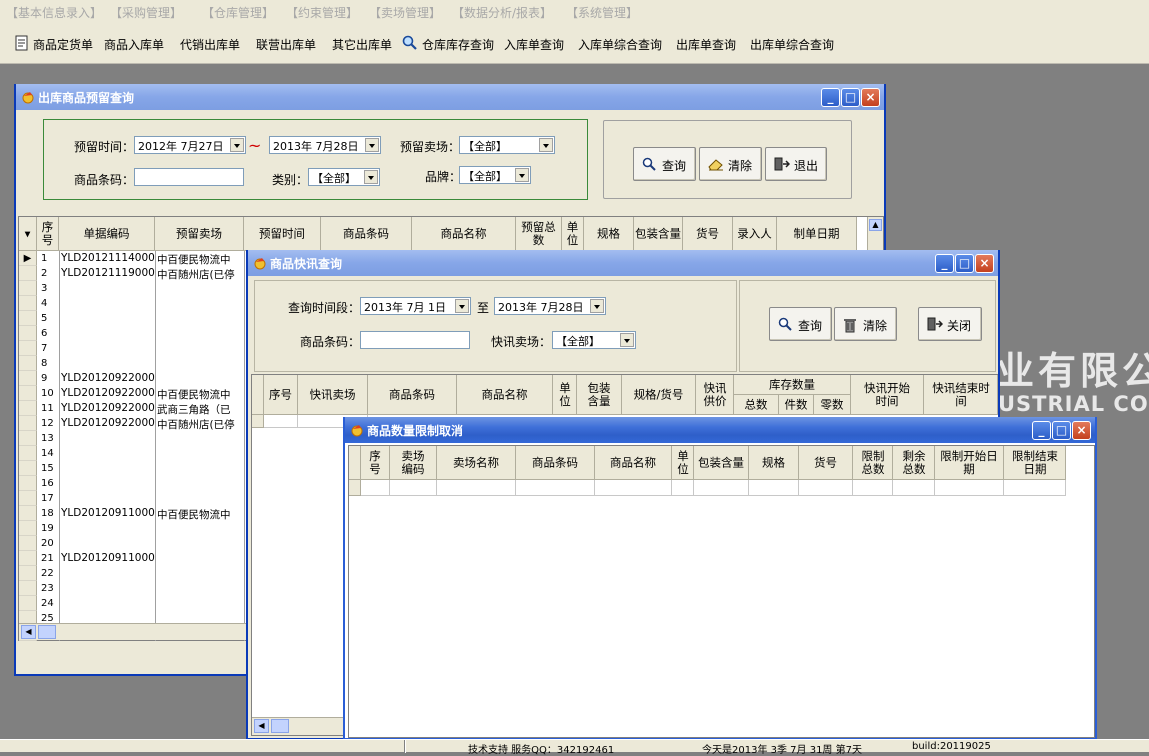 This screenshot has height=756, width=1149. What do you see at coordinates (875, 234) in the screenshot?
I see `vertical-scrollbar: ▲` at bounding box center [875, 234].